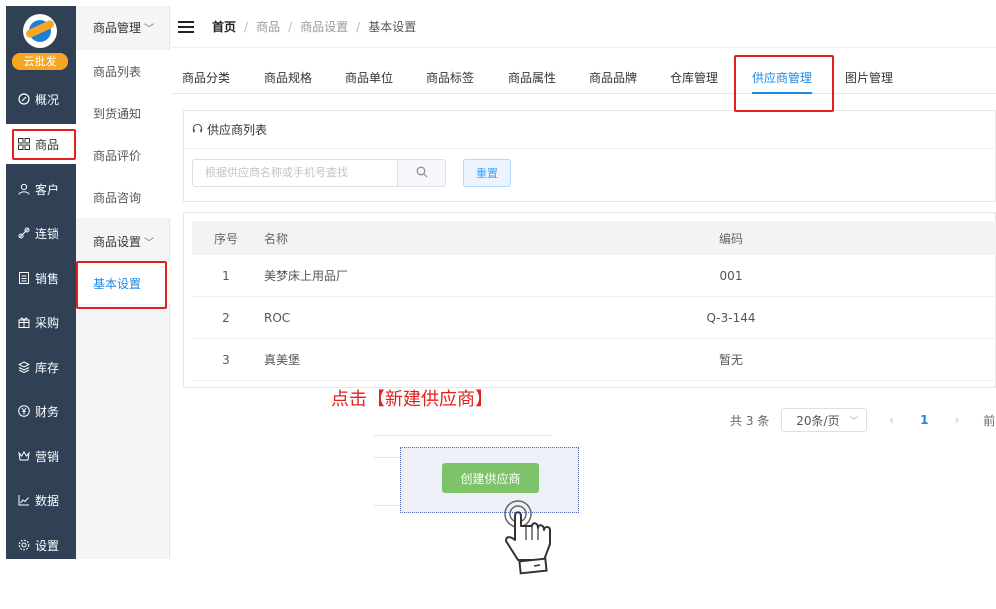 The image size is (996, 609). Describe the element at coordinates (532, 71) in the screenshot. I see `tab-attribute: 商品属性` at that location.